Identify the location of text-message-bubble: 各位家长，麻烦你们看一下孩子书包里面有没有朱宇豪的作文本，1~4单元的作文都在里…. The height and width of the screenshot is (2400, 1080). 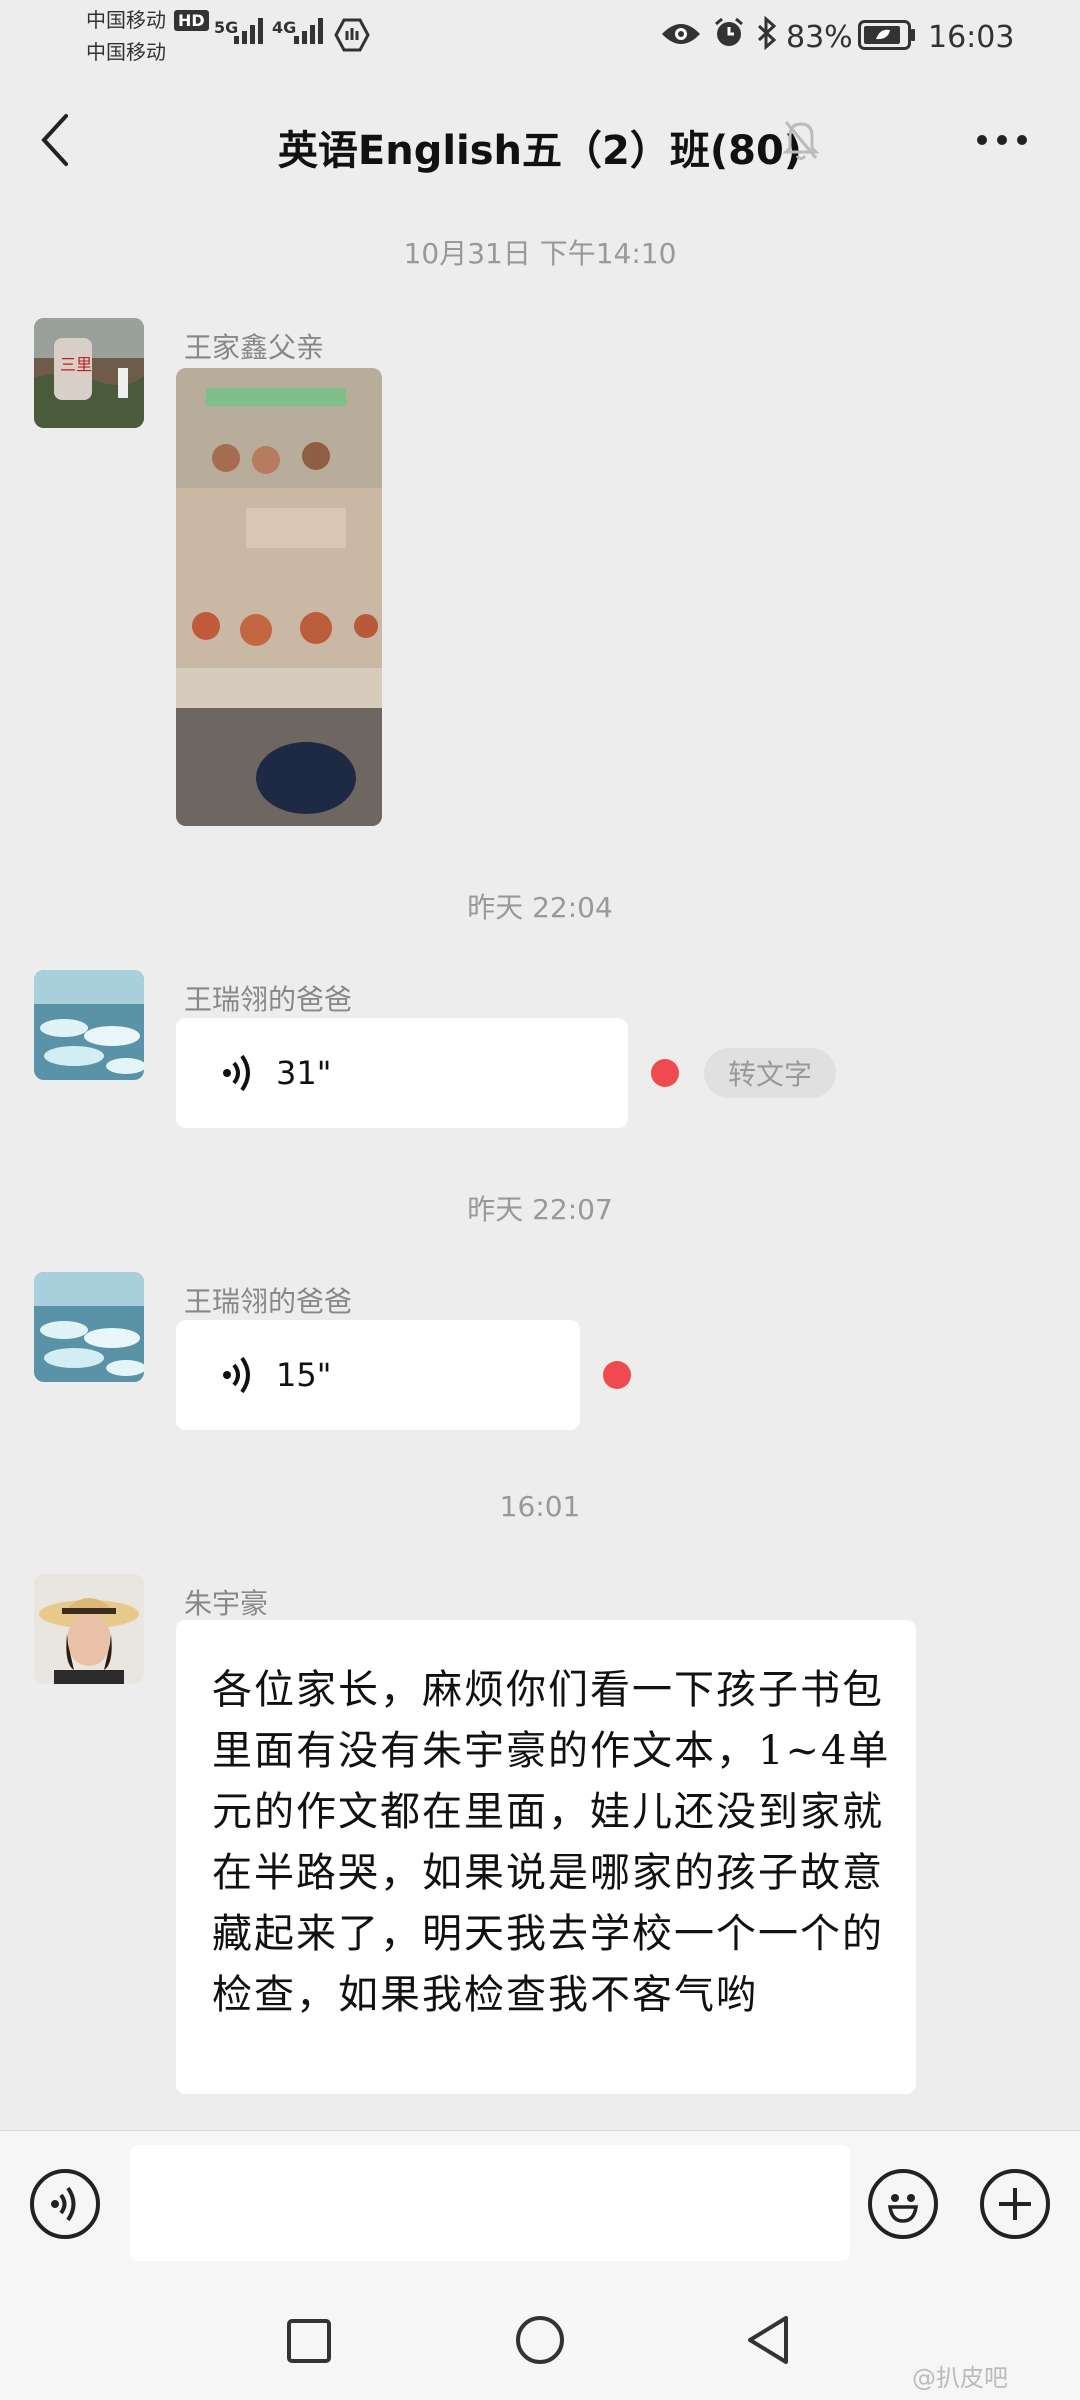
(546, 1857).